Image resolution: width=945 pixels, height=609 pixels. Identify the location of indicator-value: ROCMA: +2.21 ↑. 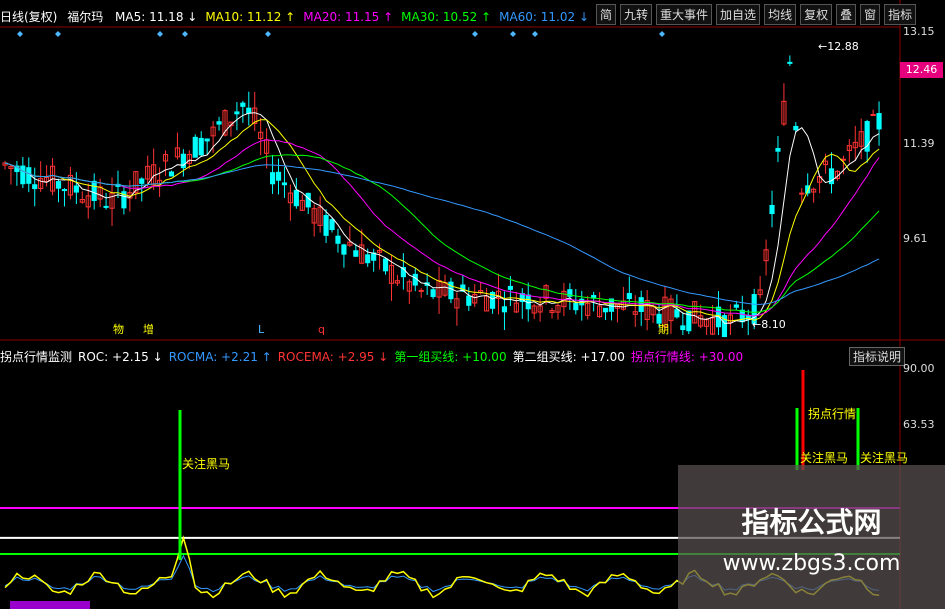
(220, 357).